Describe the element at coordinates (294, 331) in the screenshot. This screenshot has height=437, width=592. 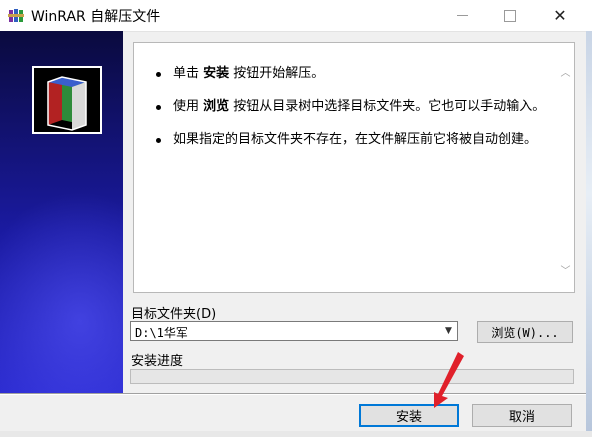
I see `destination-path-field: D:\1华军` at that location.